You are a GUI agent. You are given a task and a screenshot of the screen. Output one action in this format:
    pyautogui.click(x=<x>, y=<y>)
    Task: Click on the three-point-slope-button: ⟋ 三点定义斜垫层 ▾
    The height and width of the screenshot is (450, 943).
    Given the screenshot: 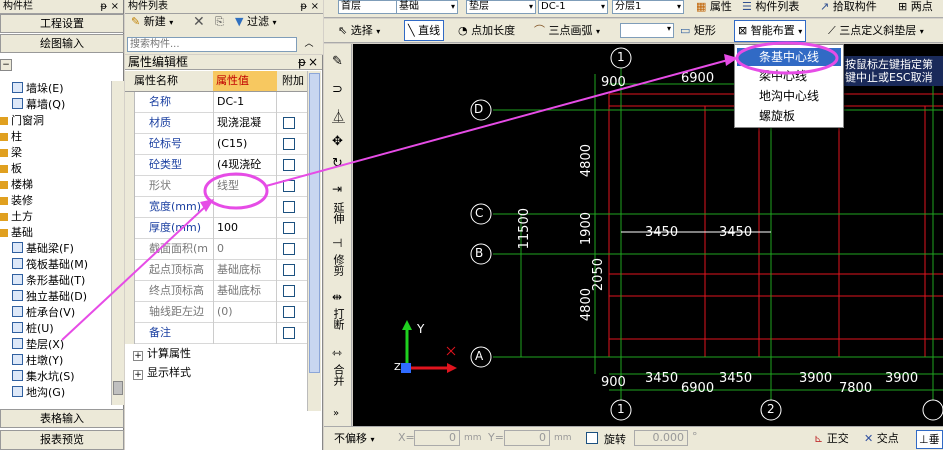 What is the action you would take?
    pyautogui.click(x=876, y=31)
    